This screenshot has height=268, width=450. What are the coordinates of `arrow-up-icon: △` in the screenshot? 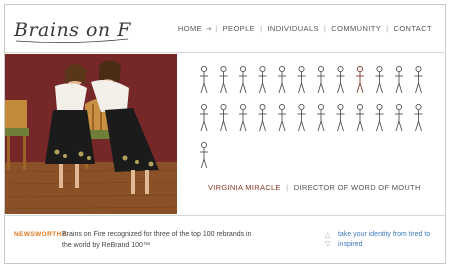 It's located at (329, 235).